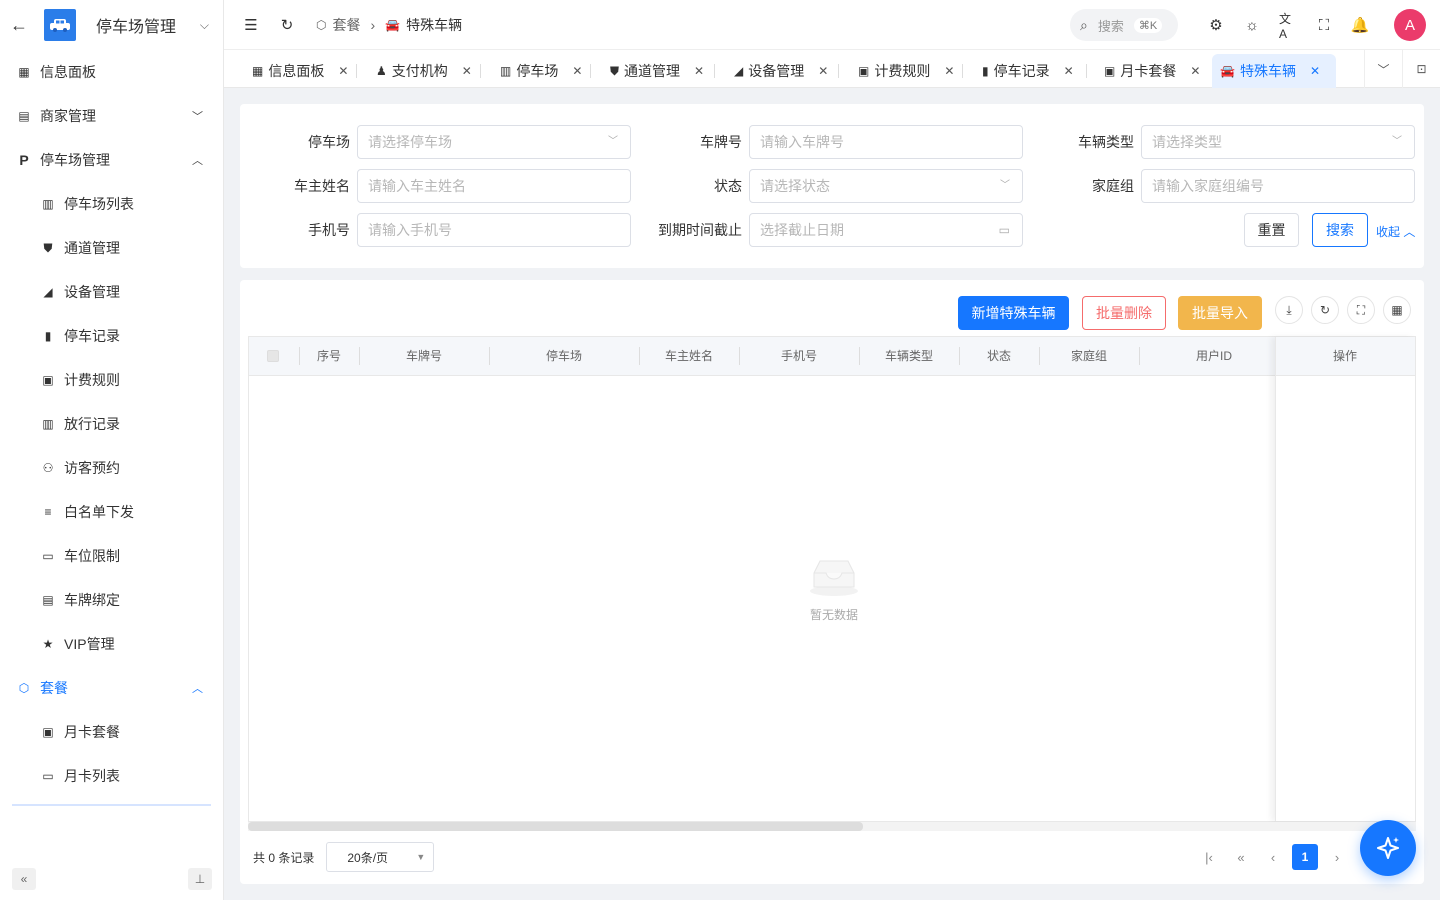 Image resolution: width=1440 pixels, height=900 pixels. What do you see at coordinates (1028, 71) in the screenshot?
I see `tab-parking-record: ▮ 停车记录 ✕` at bounding box center [1028, 71].